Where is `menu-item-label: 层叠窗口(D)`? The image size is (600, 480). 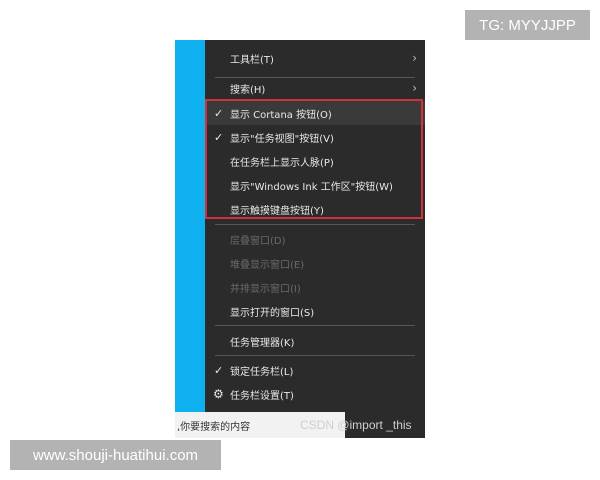
menu-item-label: 层叠窗口(D) is located at coordinates (258, 241).